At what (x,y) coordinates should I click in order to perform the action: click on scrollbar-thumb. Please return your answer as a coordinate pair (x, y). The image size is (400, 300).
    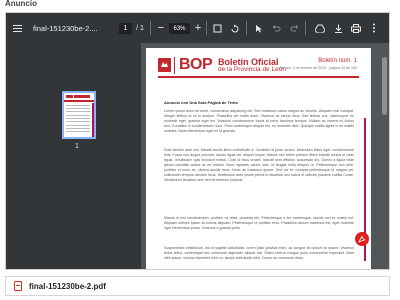
    Looking at the image, I should click on (384, 86).